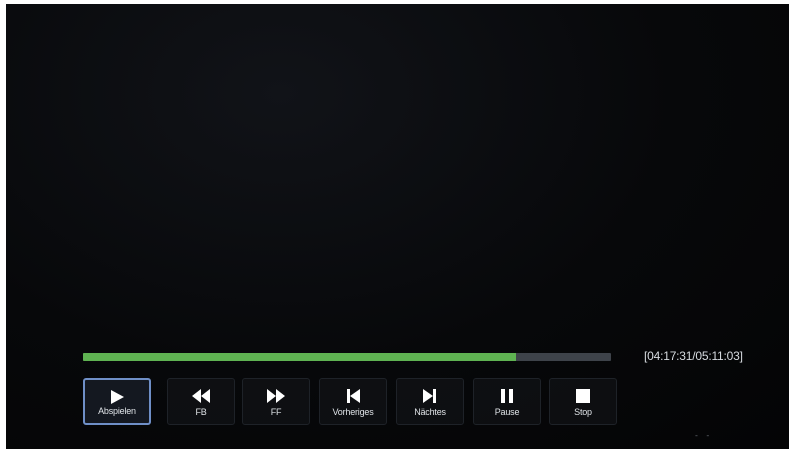  I want to click on rewind-button: FB, so click(201, 401).